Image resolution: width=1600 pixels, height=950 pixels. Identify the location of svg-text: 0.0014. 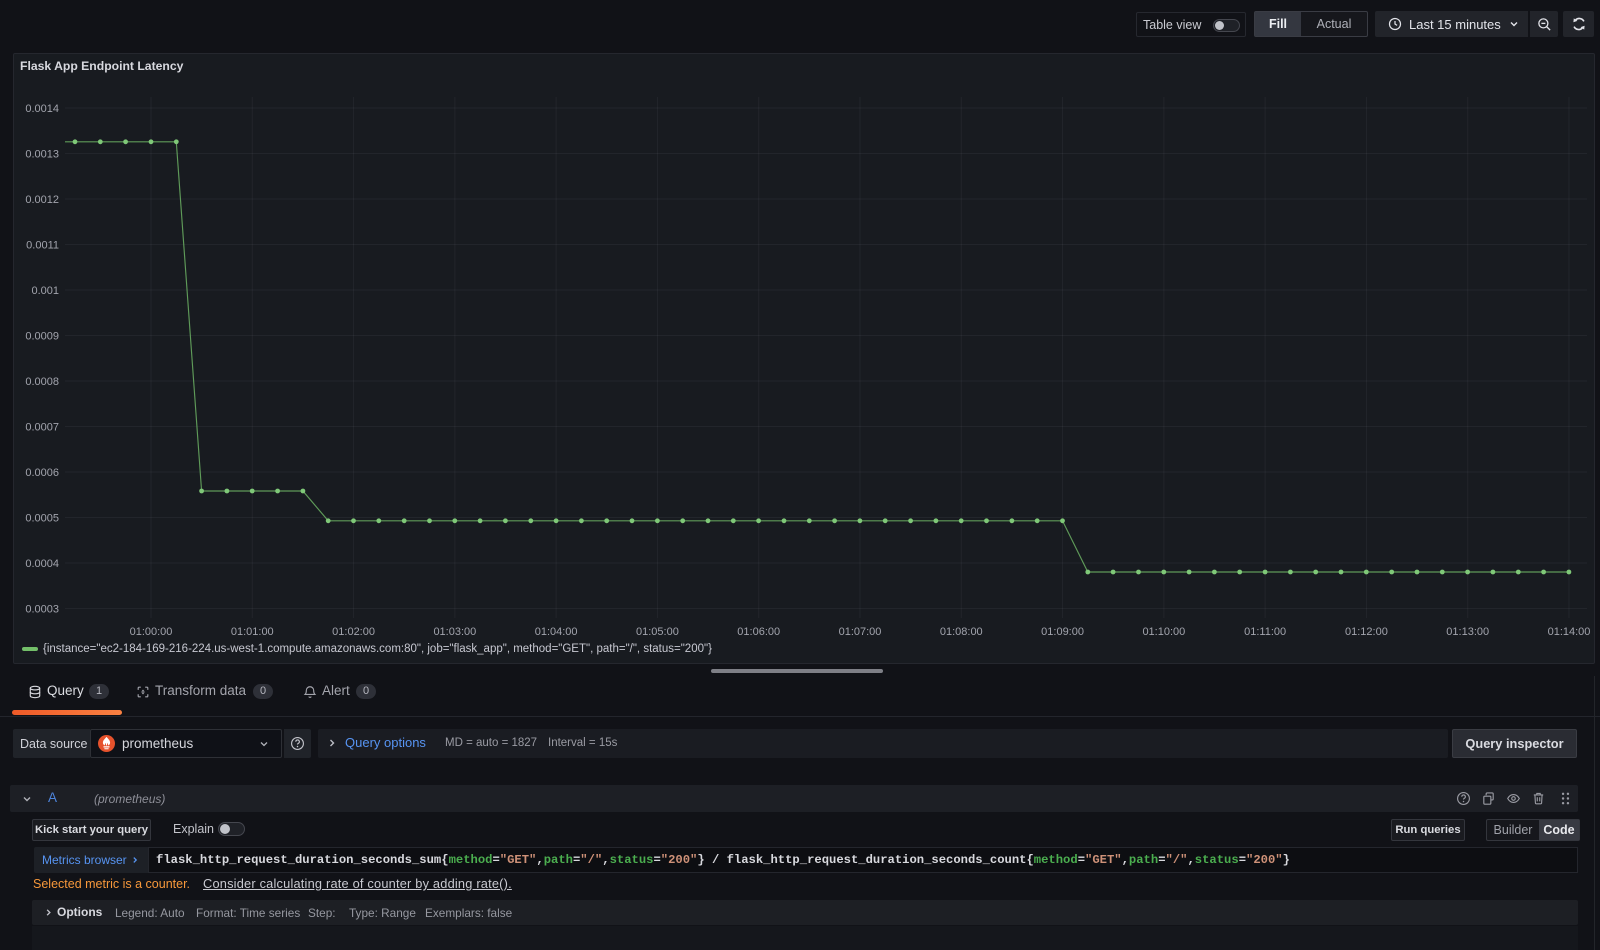
(42, 109).